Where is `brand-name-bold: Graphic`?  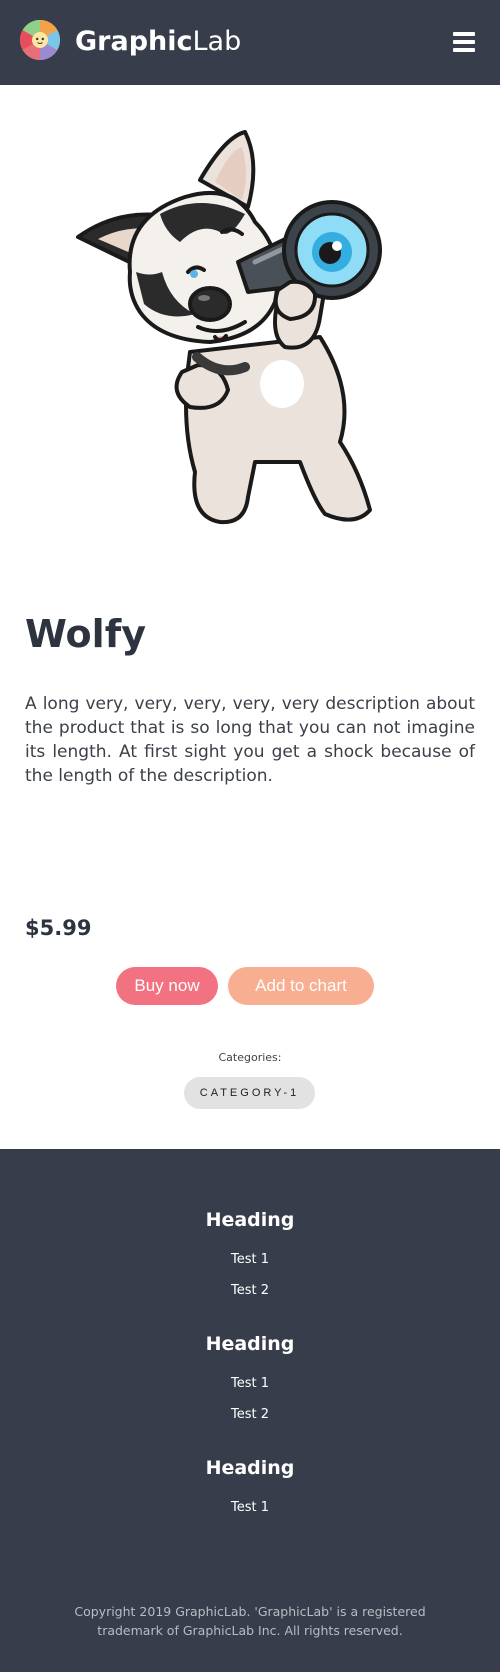
brand-name-bold: Graphic is located at coordinates (134, 41).